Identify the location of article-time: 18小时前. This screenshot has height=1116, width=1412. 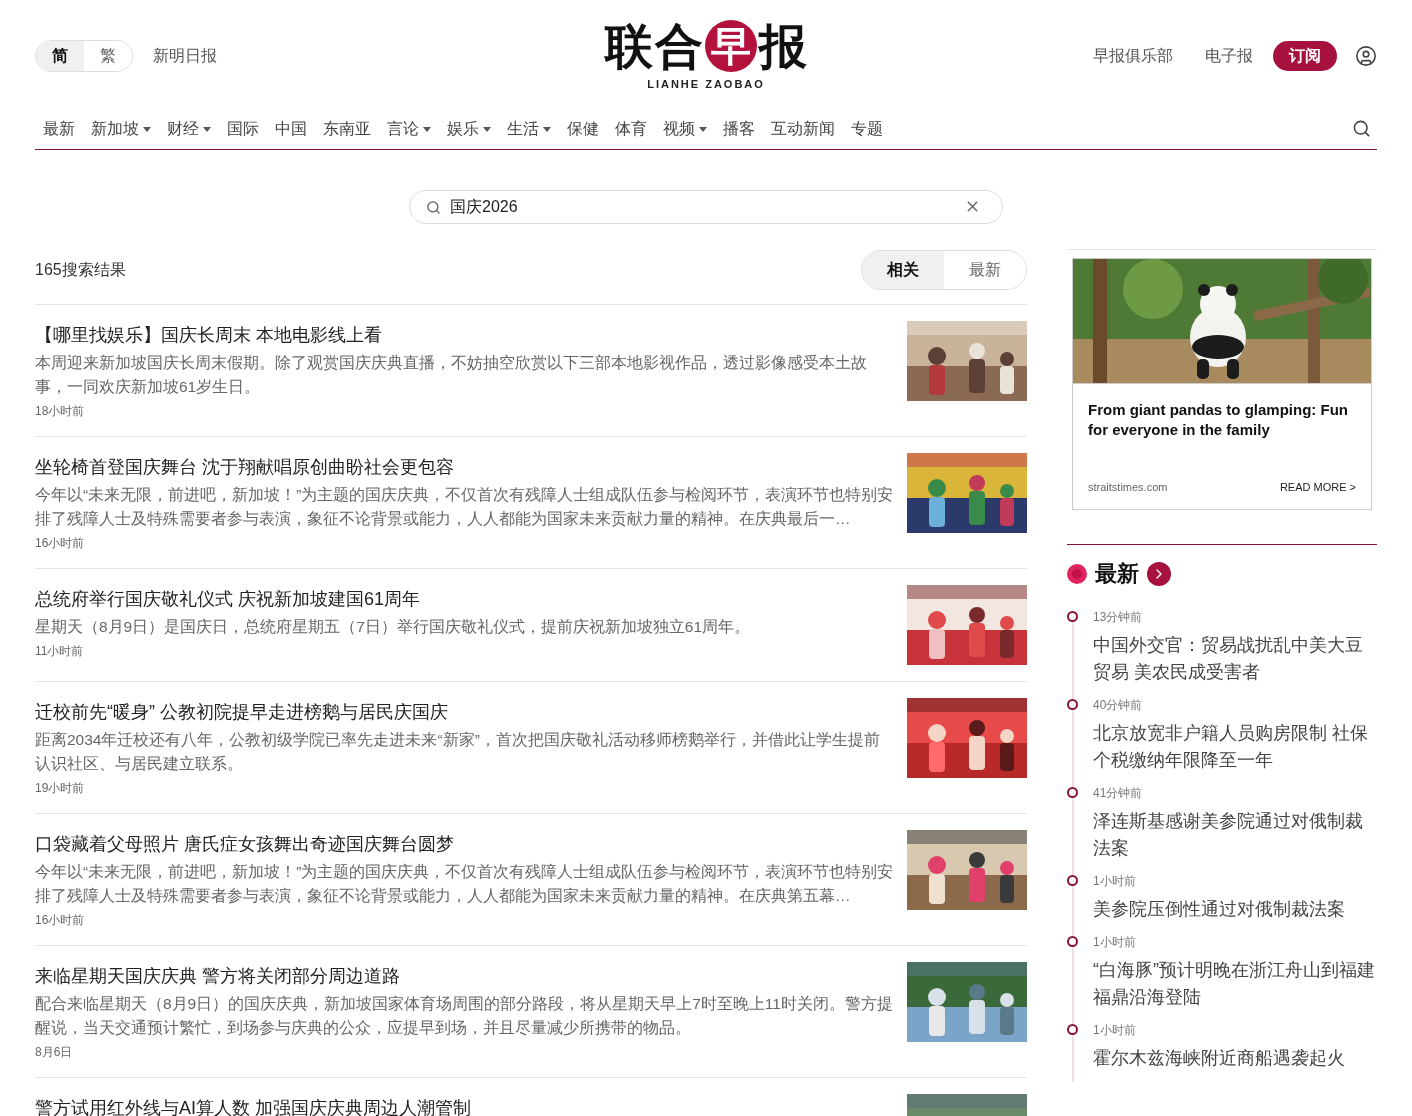
(60, 411).